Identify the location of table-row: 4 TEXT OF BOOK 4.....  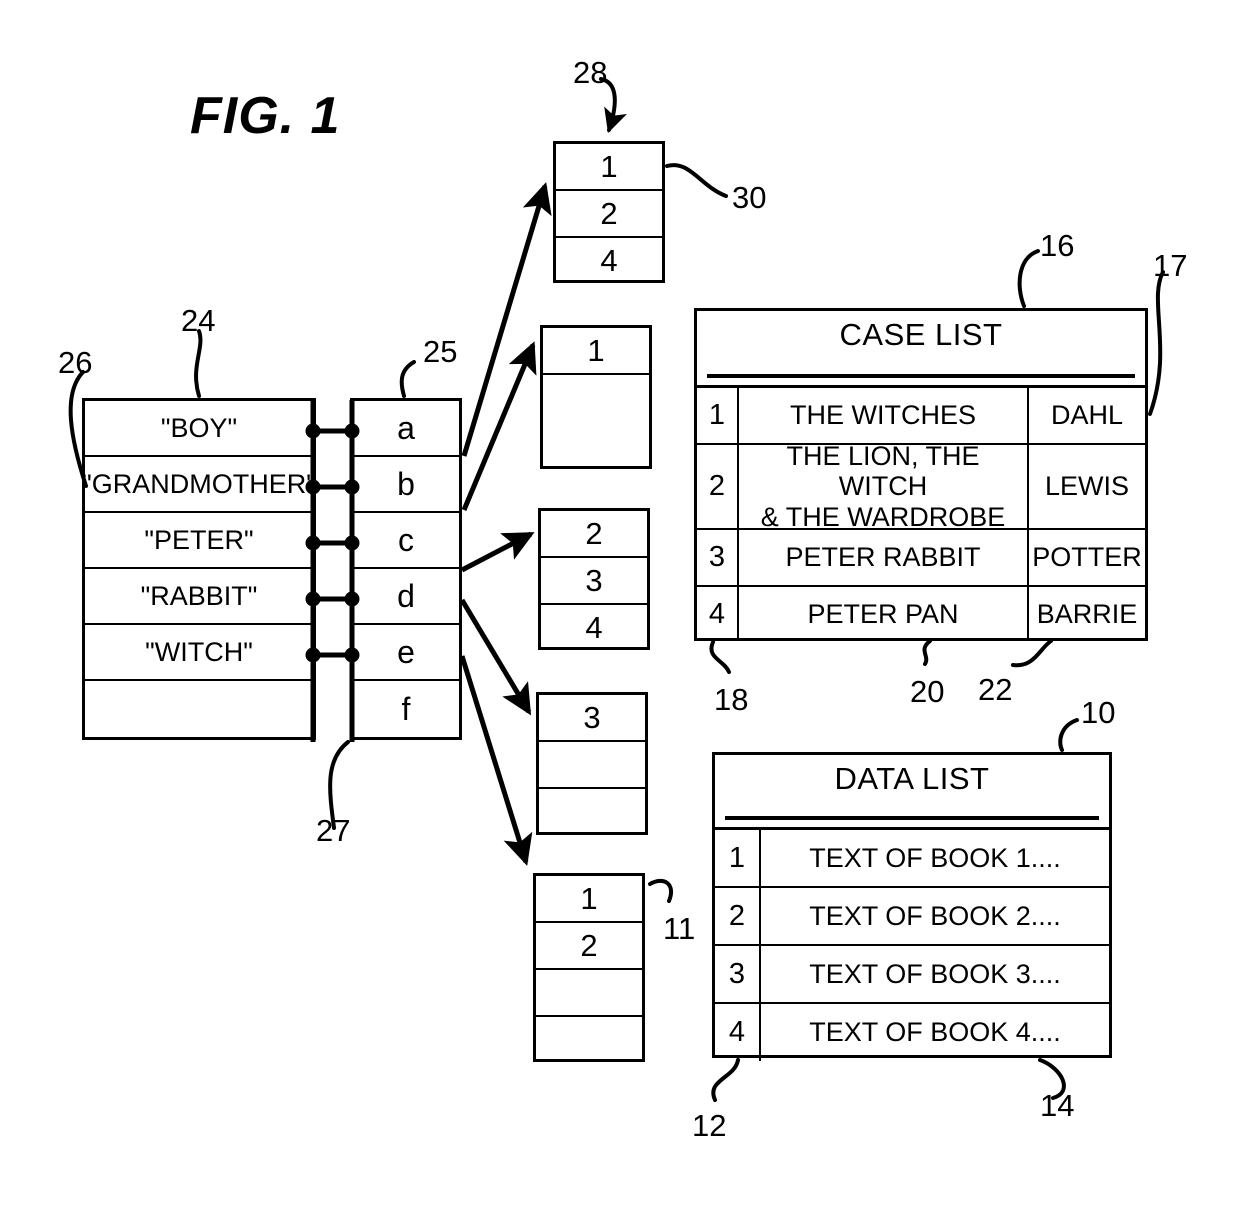
(912, 1032).